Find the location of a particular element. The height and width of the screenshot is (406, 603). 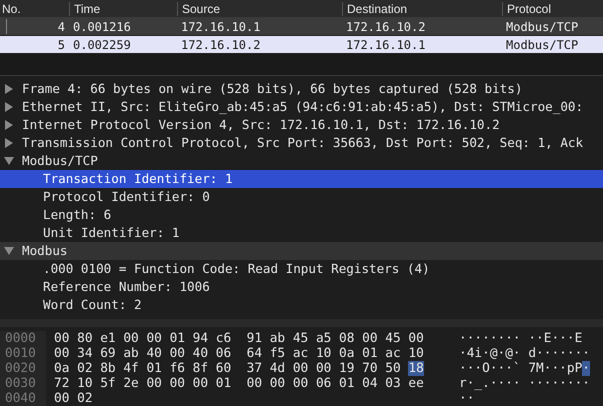

offset-label: 0020 is located at coordinates (21, 368).